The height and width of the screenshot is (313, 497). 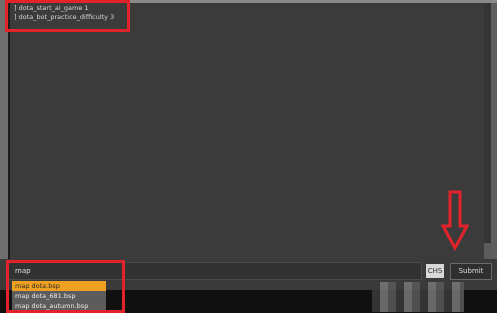 What do you see at coordinates (67, 16) in the screenshot?
I see `annotation-highlight-console` at bounding box center [67, 16].